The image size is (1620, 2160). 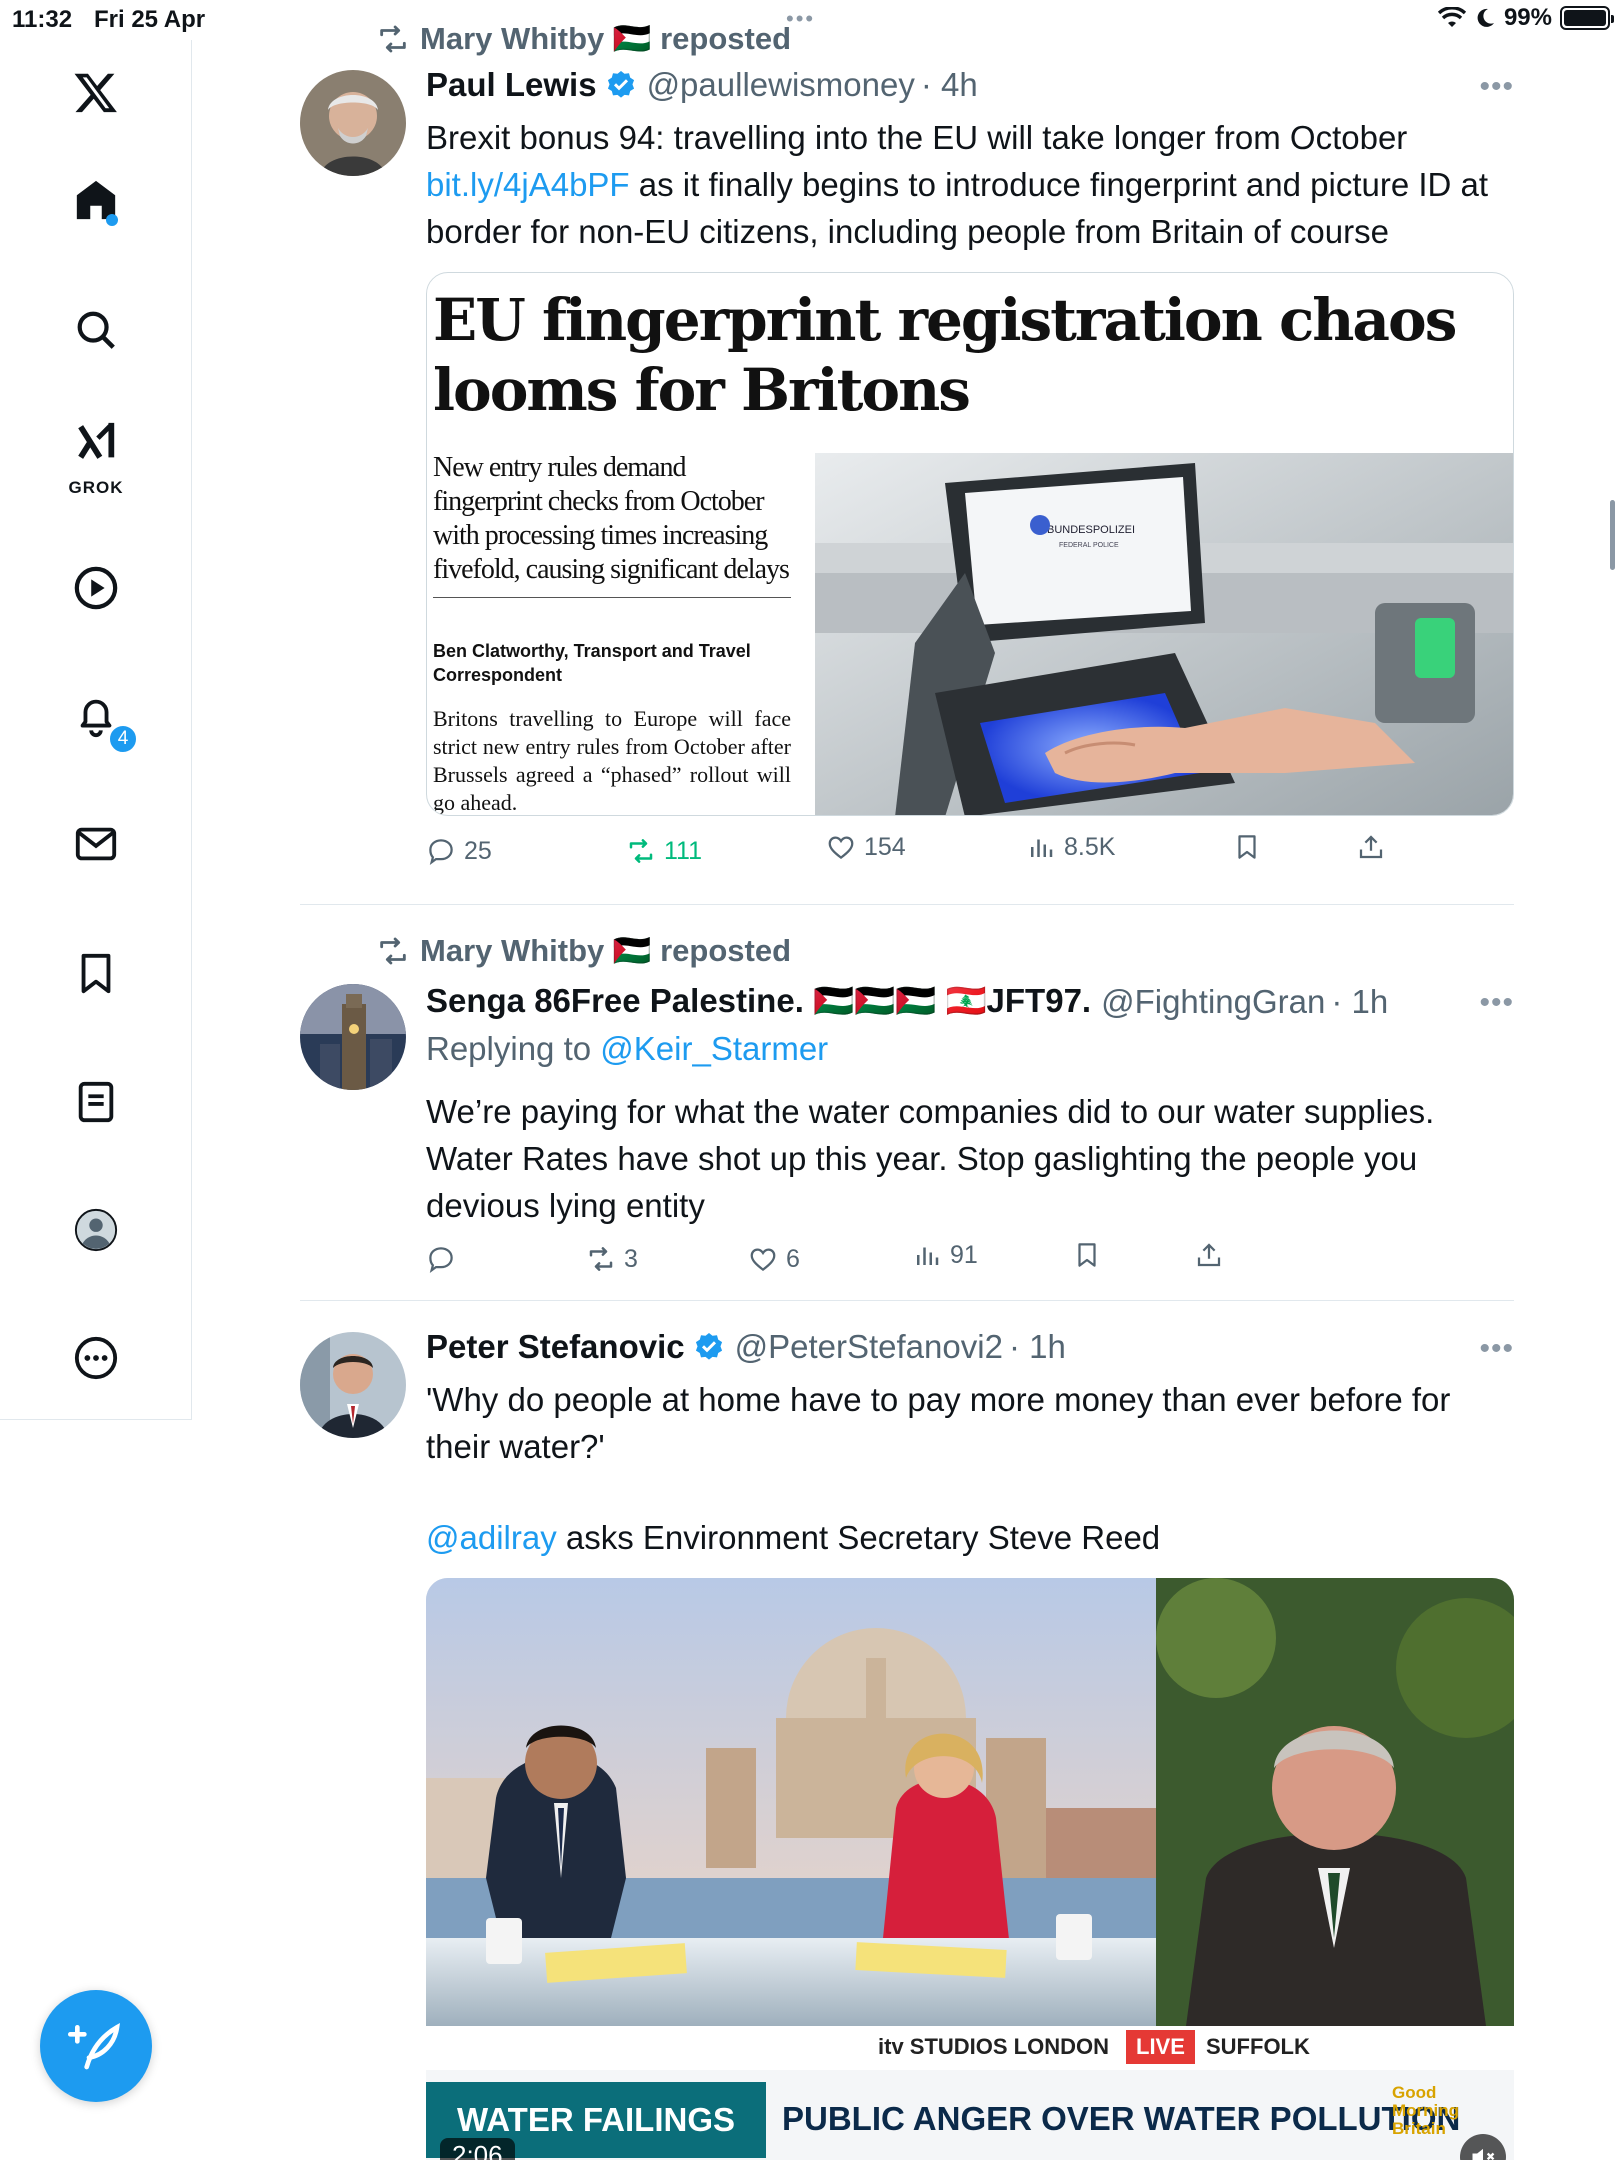 What do you see at coordinates (1587, 18) in the screenshot?
I see `battery-icon` at bounding box center [1587, 18].